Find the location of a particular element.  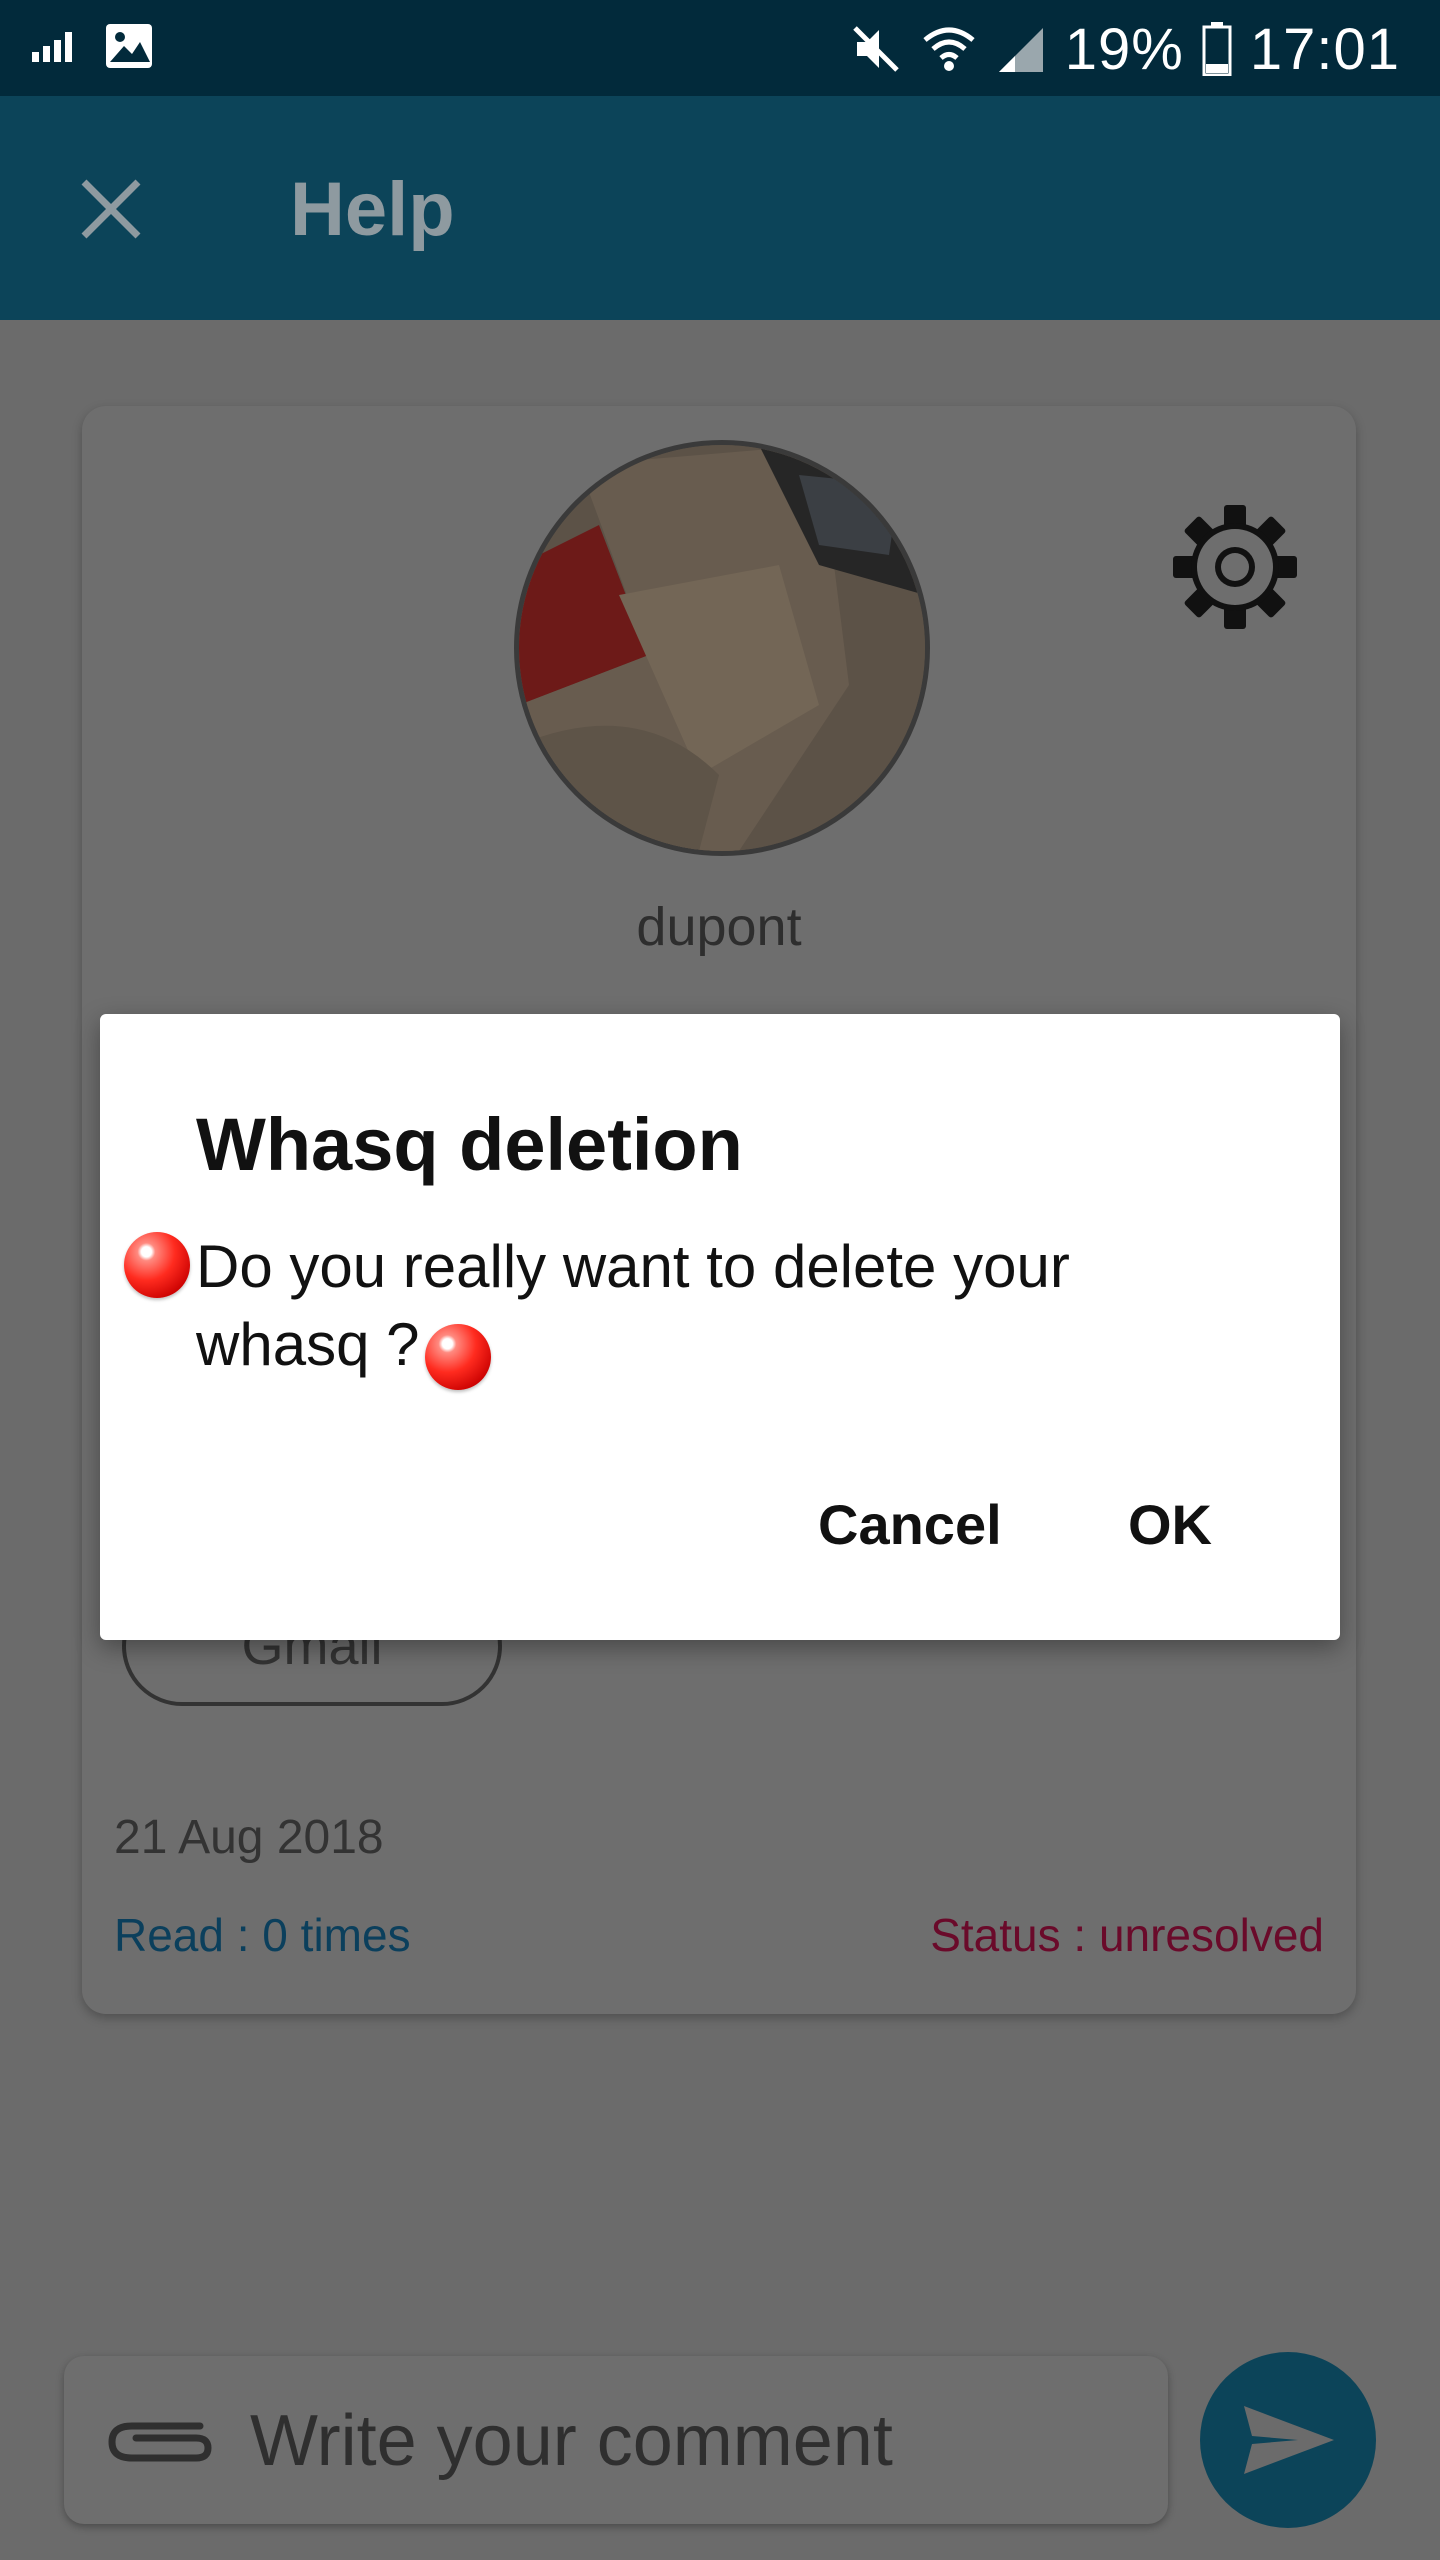

status-bar: 19% 17:01 is located at coordinates (720, 48).